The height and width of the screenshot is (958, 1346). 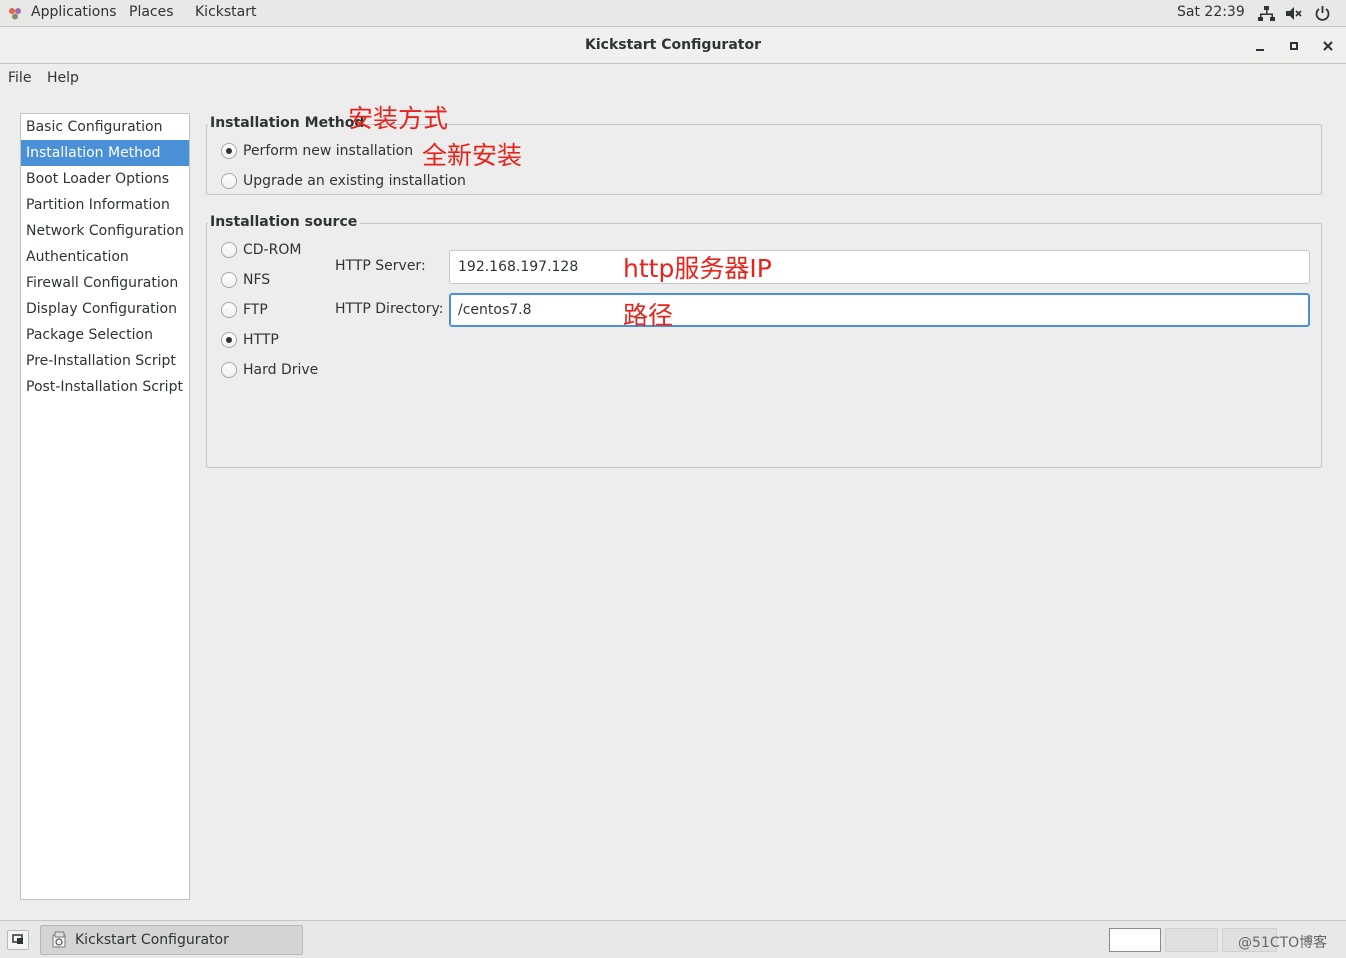 I want to click on radio-label: Perform new installation, so click(x=328, y=151).